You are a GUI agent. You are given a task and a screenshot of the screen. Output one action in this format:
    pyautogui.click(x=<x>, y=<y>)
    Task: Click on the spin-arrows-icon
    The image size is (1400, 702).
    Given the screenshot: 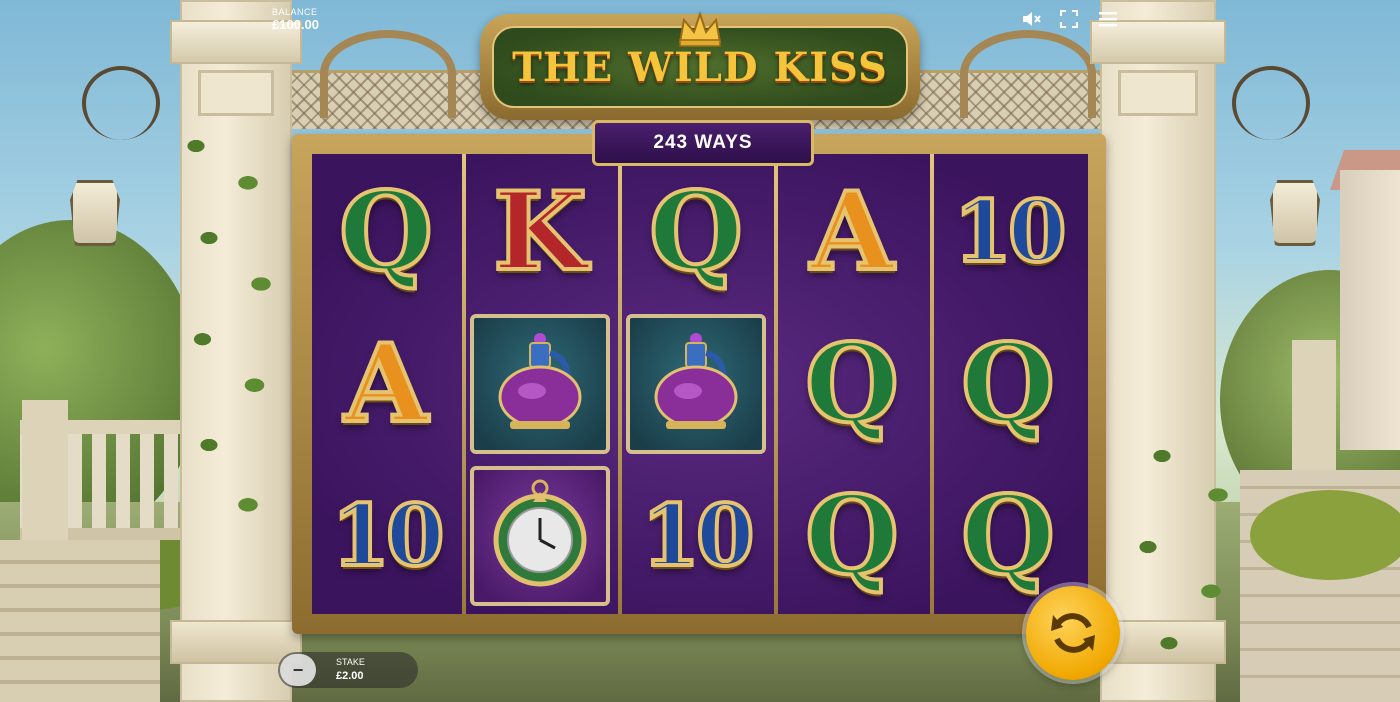 What is the action you would take?
    pyautogui.click(x=1073, y=633)
    